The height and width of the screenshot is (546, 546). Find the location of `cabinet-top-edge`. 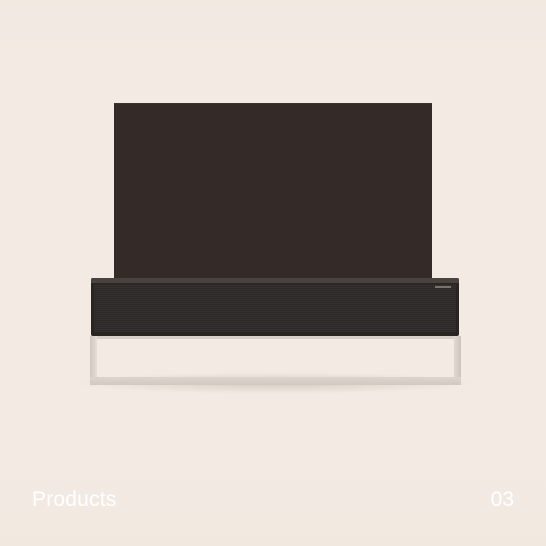

cabinet-top-edge is located at coordinates (275, 280).